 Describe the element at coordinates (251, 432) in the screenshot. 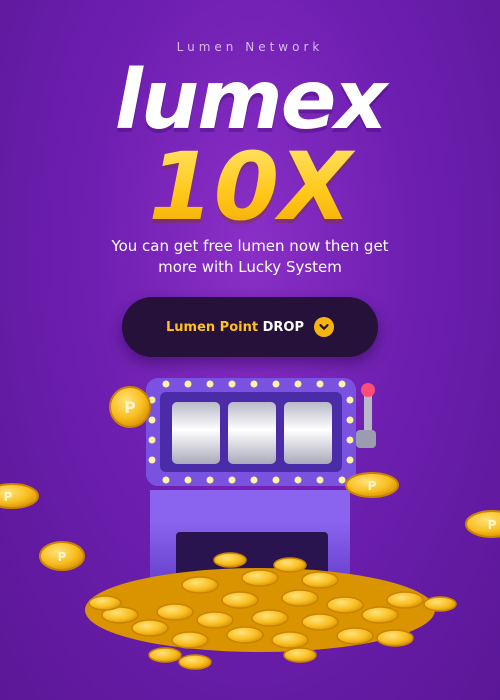

I see `slot-machine-frame` at that location.